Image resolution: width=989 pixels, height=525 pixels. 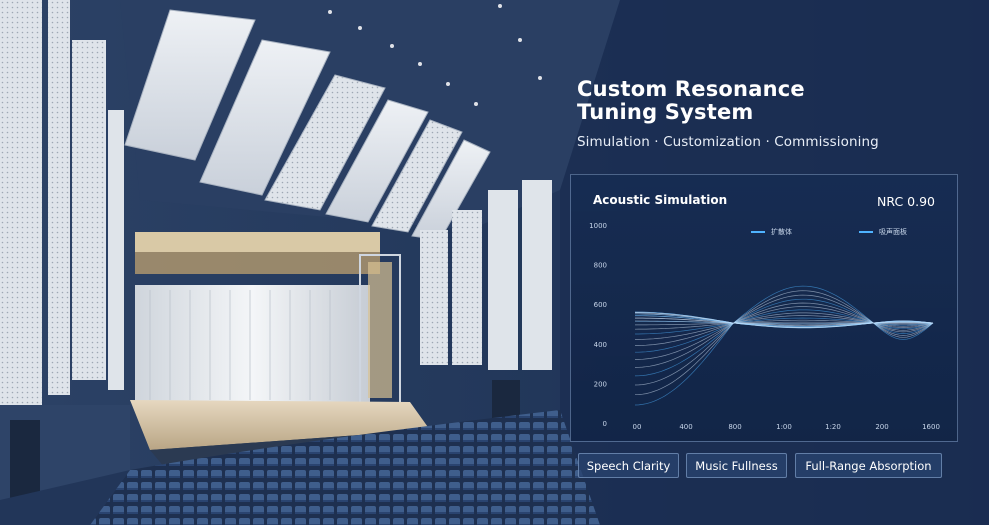 I want to click on x-tick-label: 1600, so click(x=931, y=427).